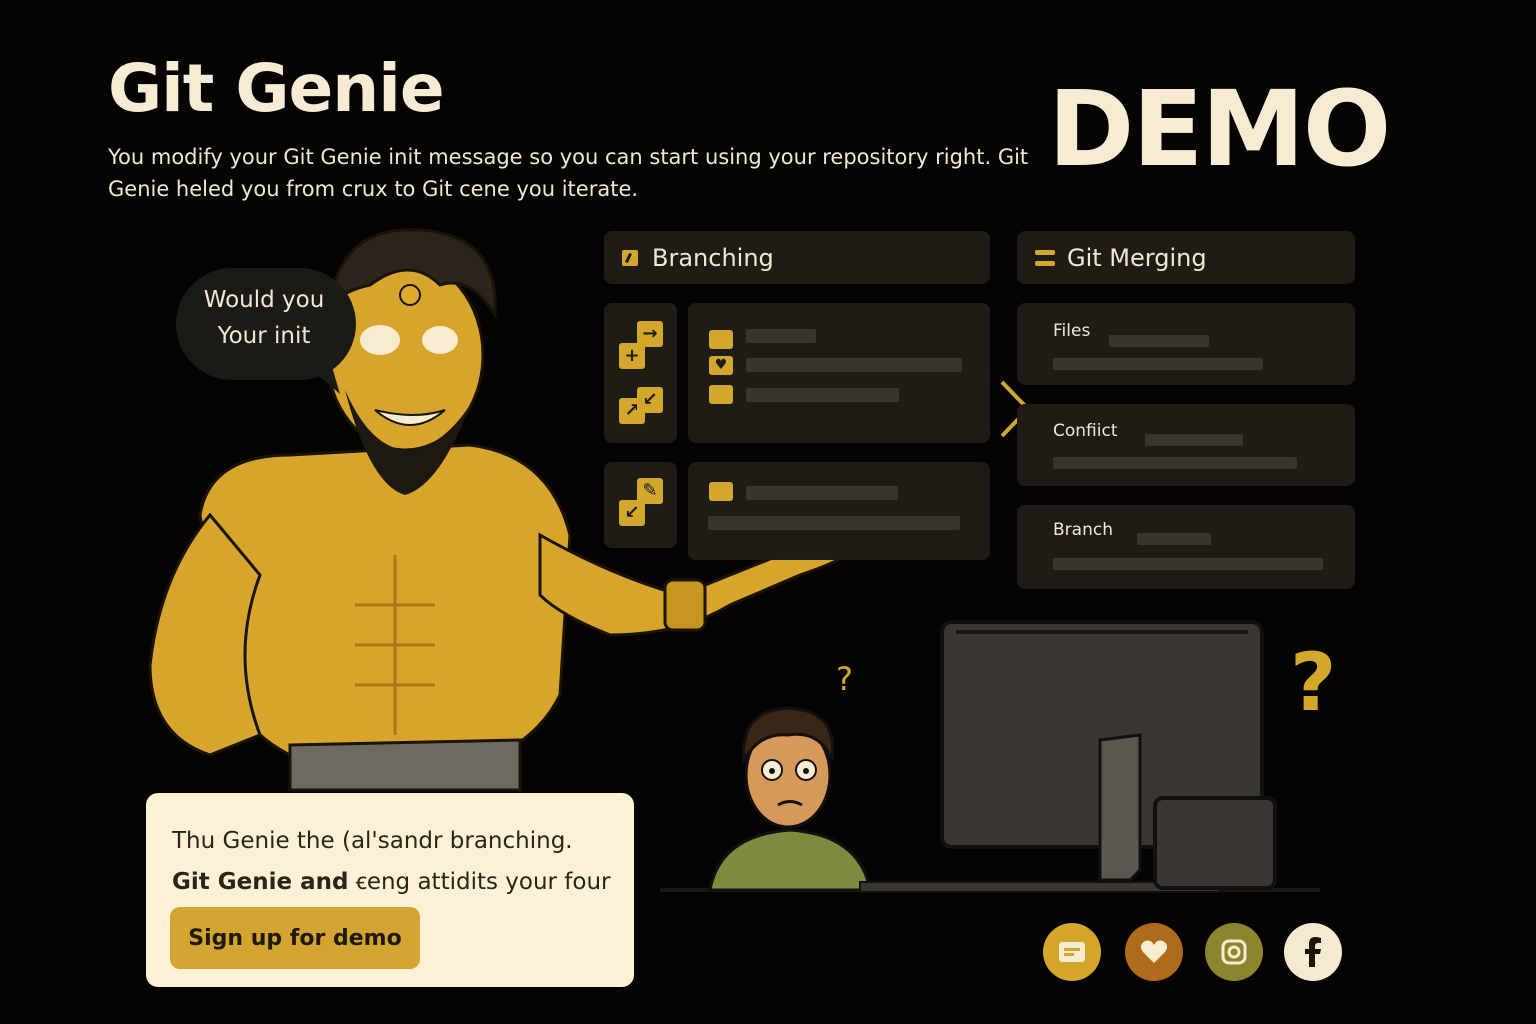 This screenshot has width=1536, height=1024. I want to click on branch-tool-panel-2: ↙ ✎, so click(640, 505).